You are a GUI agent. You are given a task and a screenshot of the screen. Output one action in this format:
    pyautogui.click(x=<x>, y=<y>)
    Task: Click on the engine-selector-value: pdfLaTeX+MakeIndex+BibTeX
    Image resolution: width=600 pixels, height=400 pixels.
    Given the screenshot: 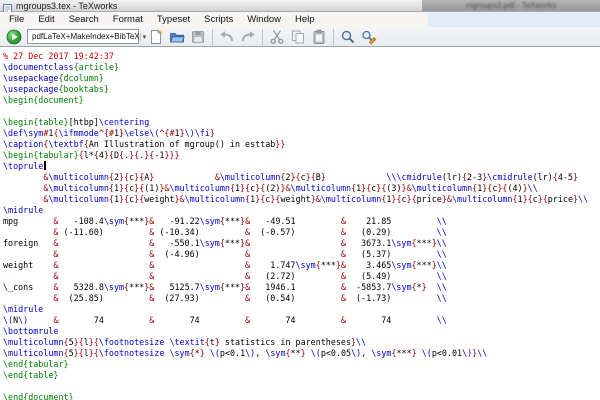 What is the action you would take?
    pyautogui.click(x=86, y=36)
    